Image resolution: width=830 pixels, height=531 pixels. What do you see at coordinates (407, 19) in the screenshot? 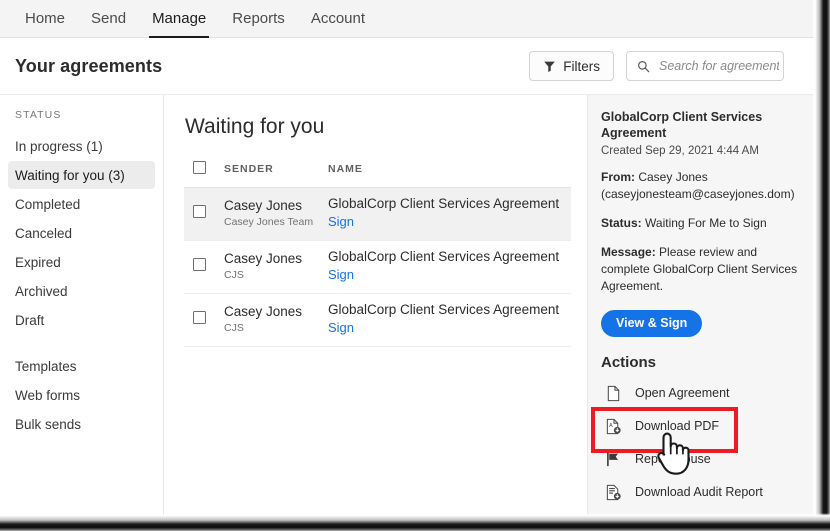
I see `top-navigation-bar: Home Send Manage Reports Account` at bounding box center [407, 19].